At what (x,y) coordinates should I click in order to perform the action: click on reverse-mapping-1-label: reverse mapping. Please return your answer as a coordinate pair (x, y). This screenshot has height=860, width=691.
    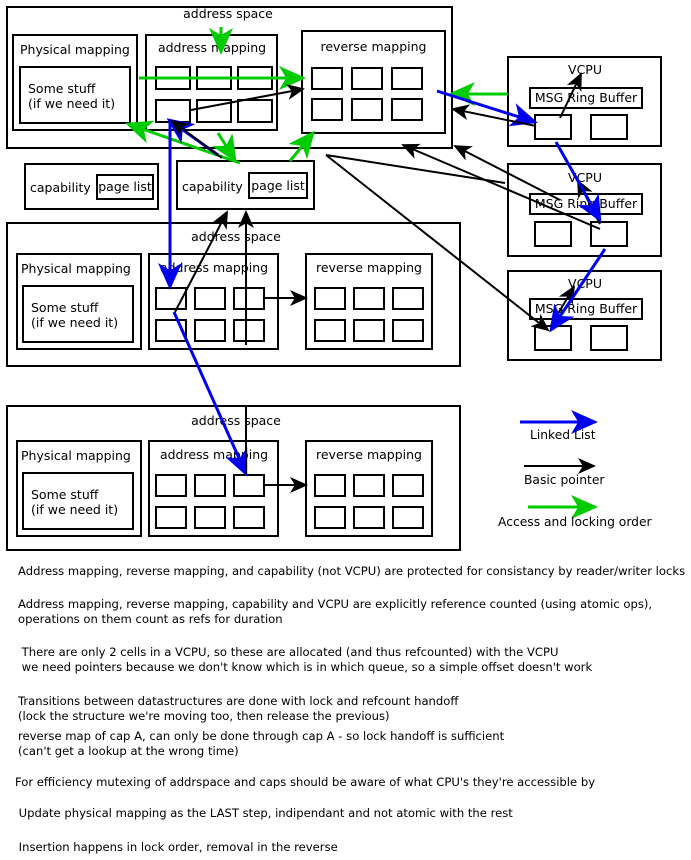
    Looking at the image, I should click on (373, 46).